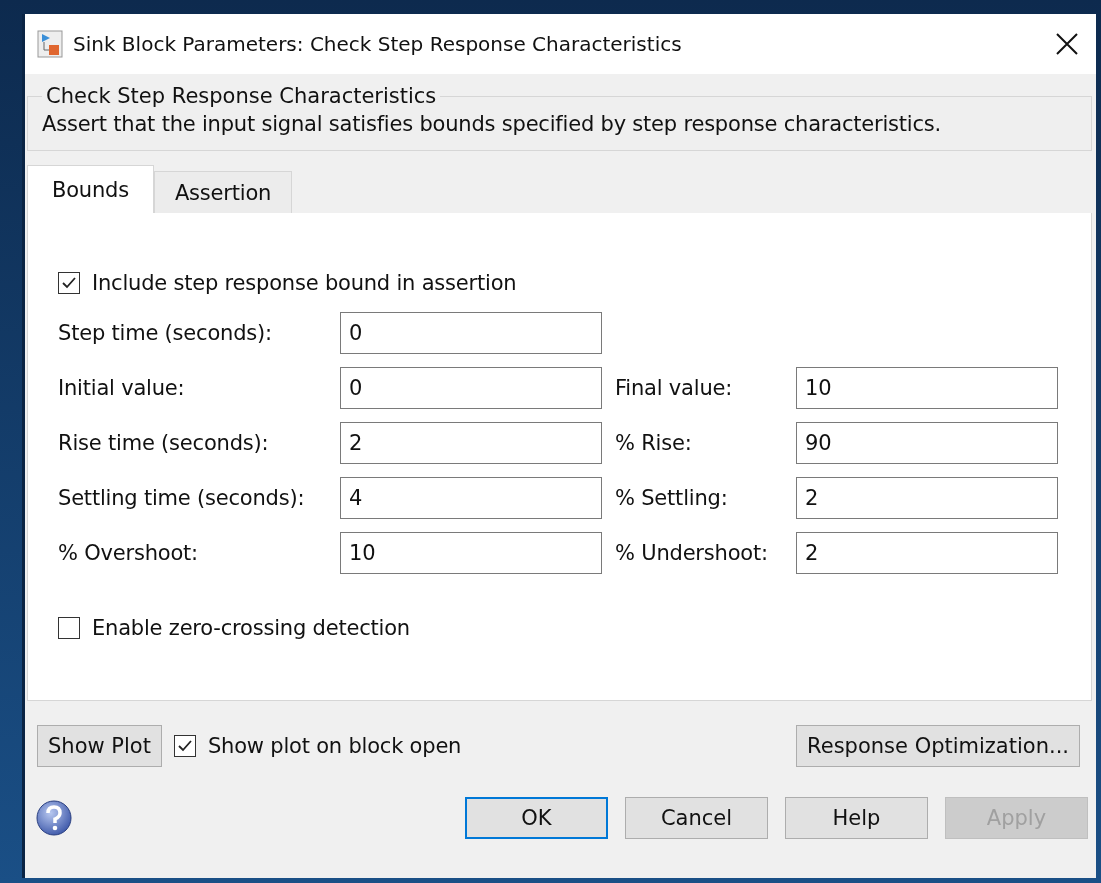  Describe the element at coordinates (90, 189) in the screenshot. I see `tab: Bounds` at that location.